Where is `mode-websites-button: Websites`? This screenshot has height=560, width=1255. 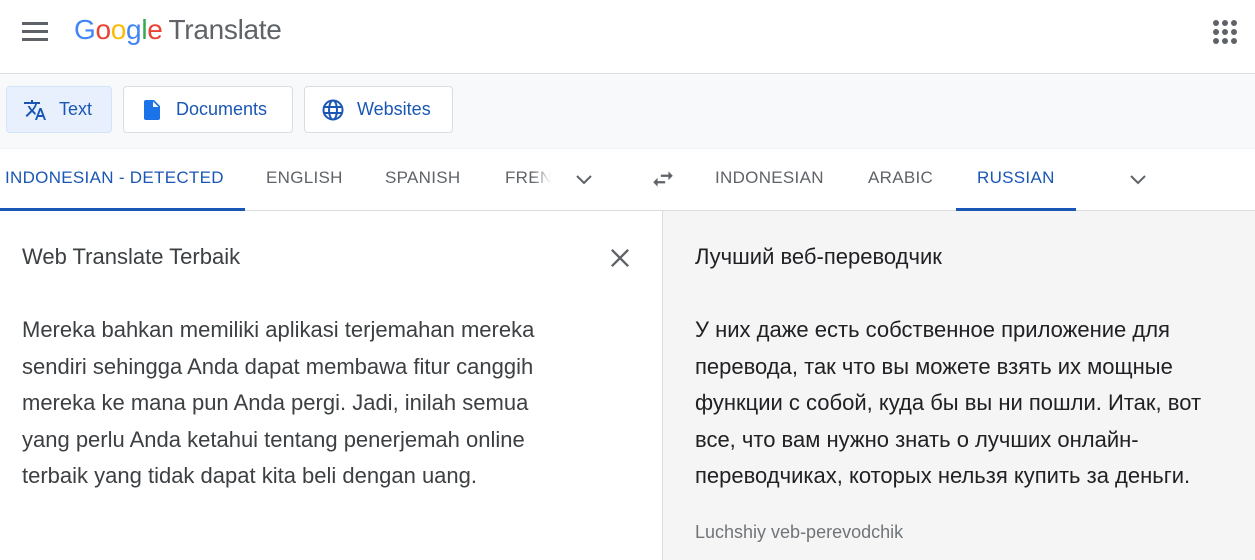 mode-websites-button: Websites is located at coordinates (378, 109).